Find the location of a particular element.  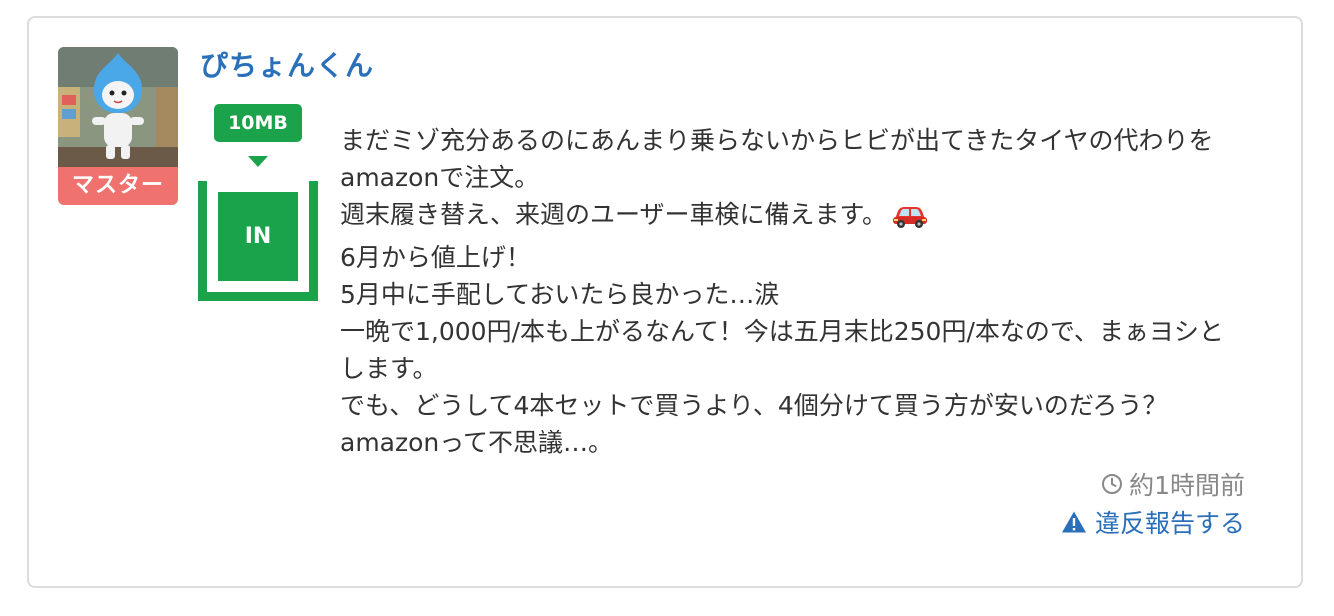

clock-icon is located at coordinates (1112, 484).